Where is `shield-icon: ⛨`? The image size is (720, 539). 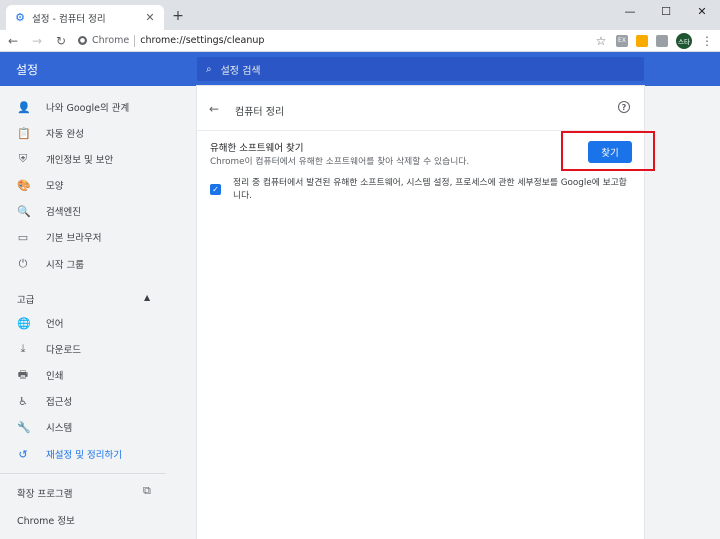 shield-icon: ⛨ is located at coordinates (23, 158).